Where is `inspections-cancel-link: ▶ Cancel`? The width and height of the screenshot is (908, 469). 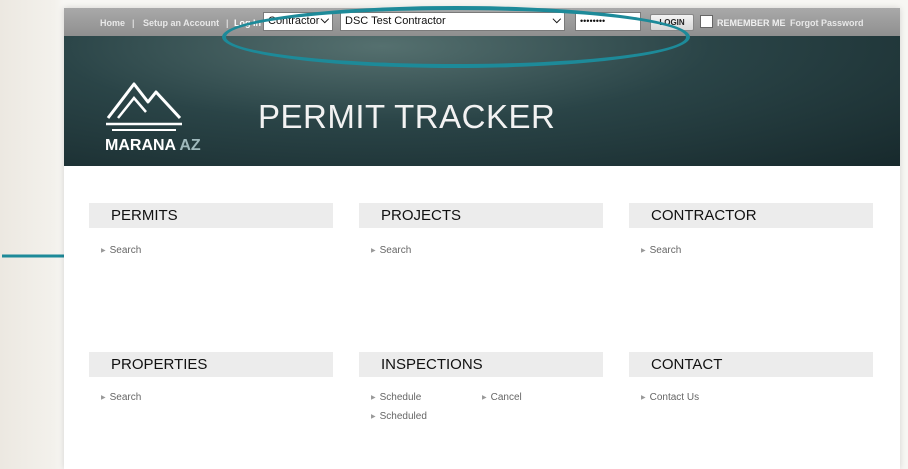 inspections-cancel-link: ▶ Cancel is located at coordinates (502, 397).